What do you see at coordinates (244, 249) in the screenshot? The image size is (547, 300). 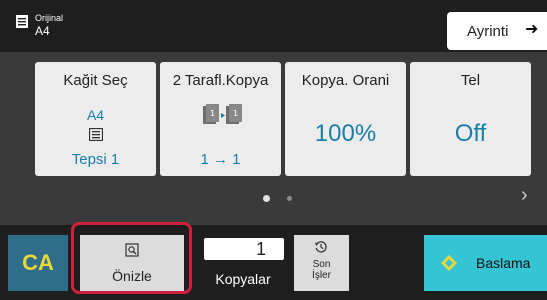 I see `copies-field: 1` at bounding box center [244, 249].